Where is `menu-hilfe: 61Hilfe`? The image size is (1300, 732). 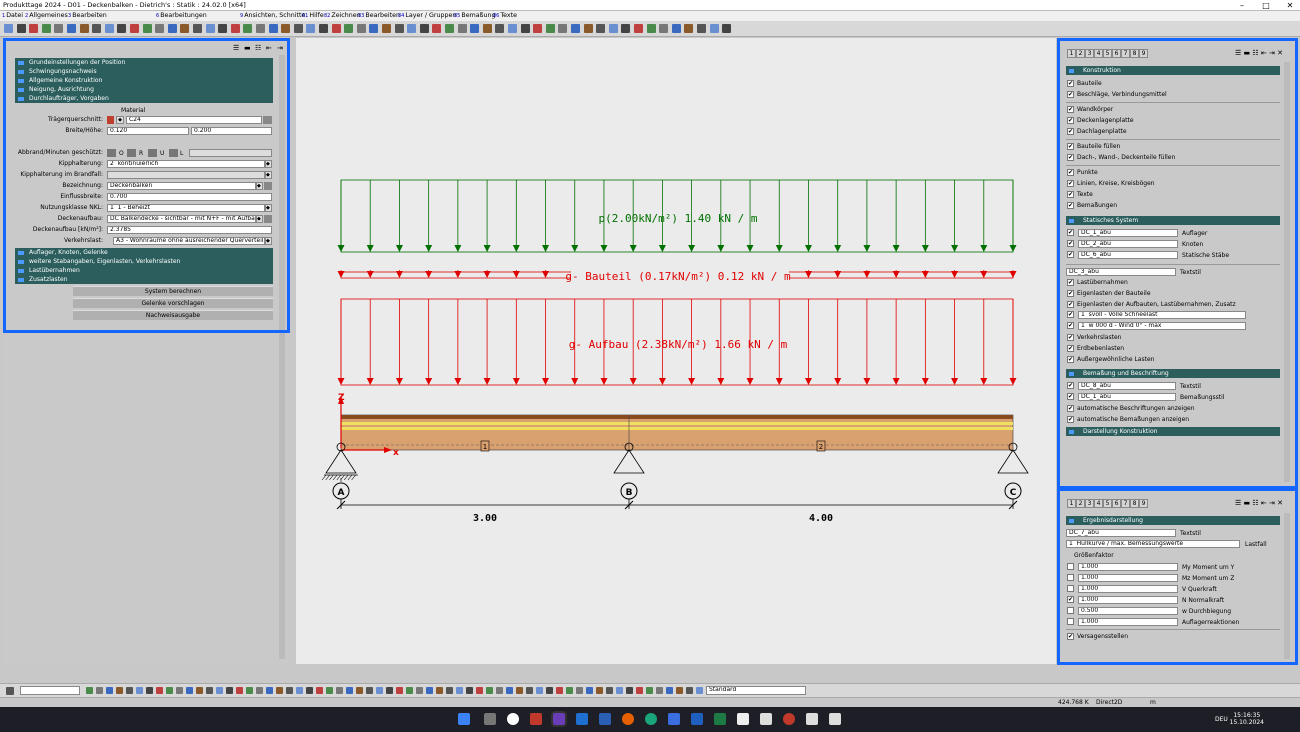
menu-hilfe: 61Hilfe is located at coordinates (313, 15).